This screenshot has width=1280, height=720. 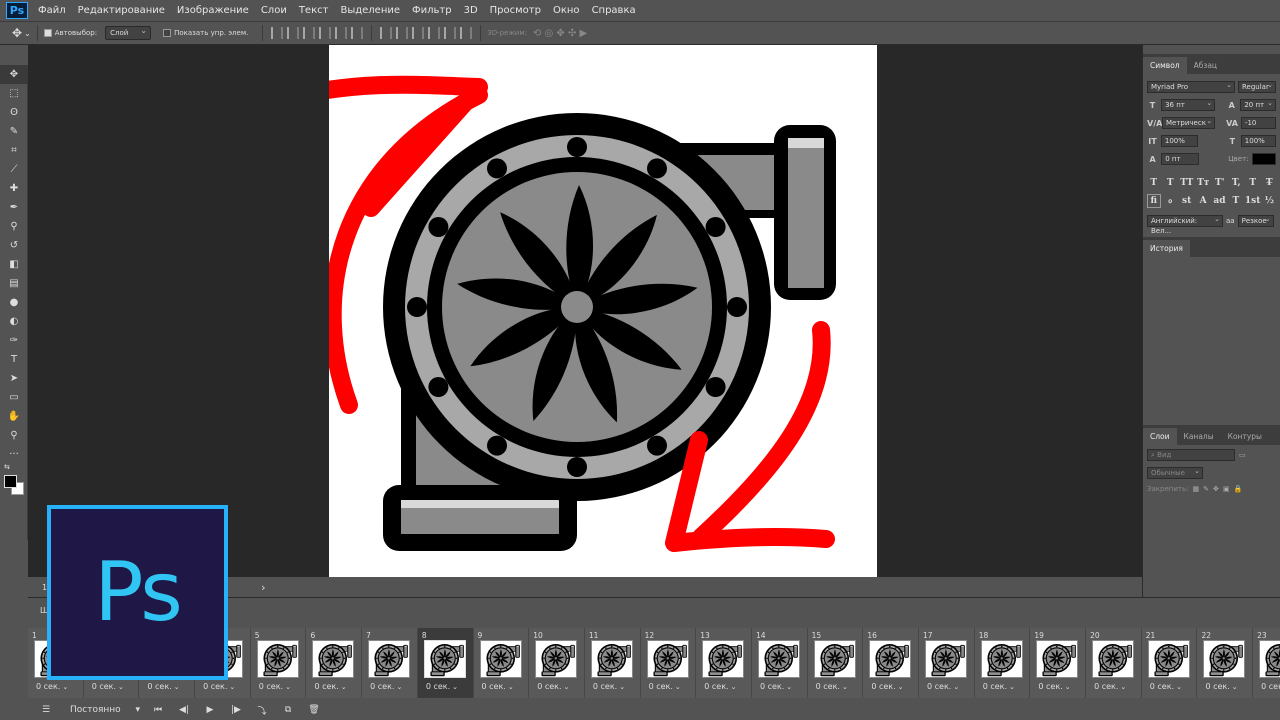 What do you see at coordinates (1180, 159) in the screenshot?
I see `baseline-shift-field: 0 пт` at bounding box center [1180, 159].